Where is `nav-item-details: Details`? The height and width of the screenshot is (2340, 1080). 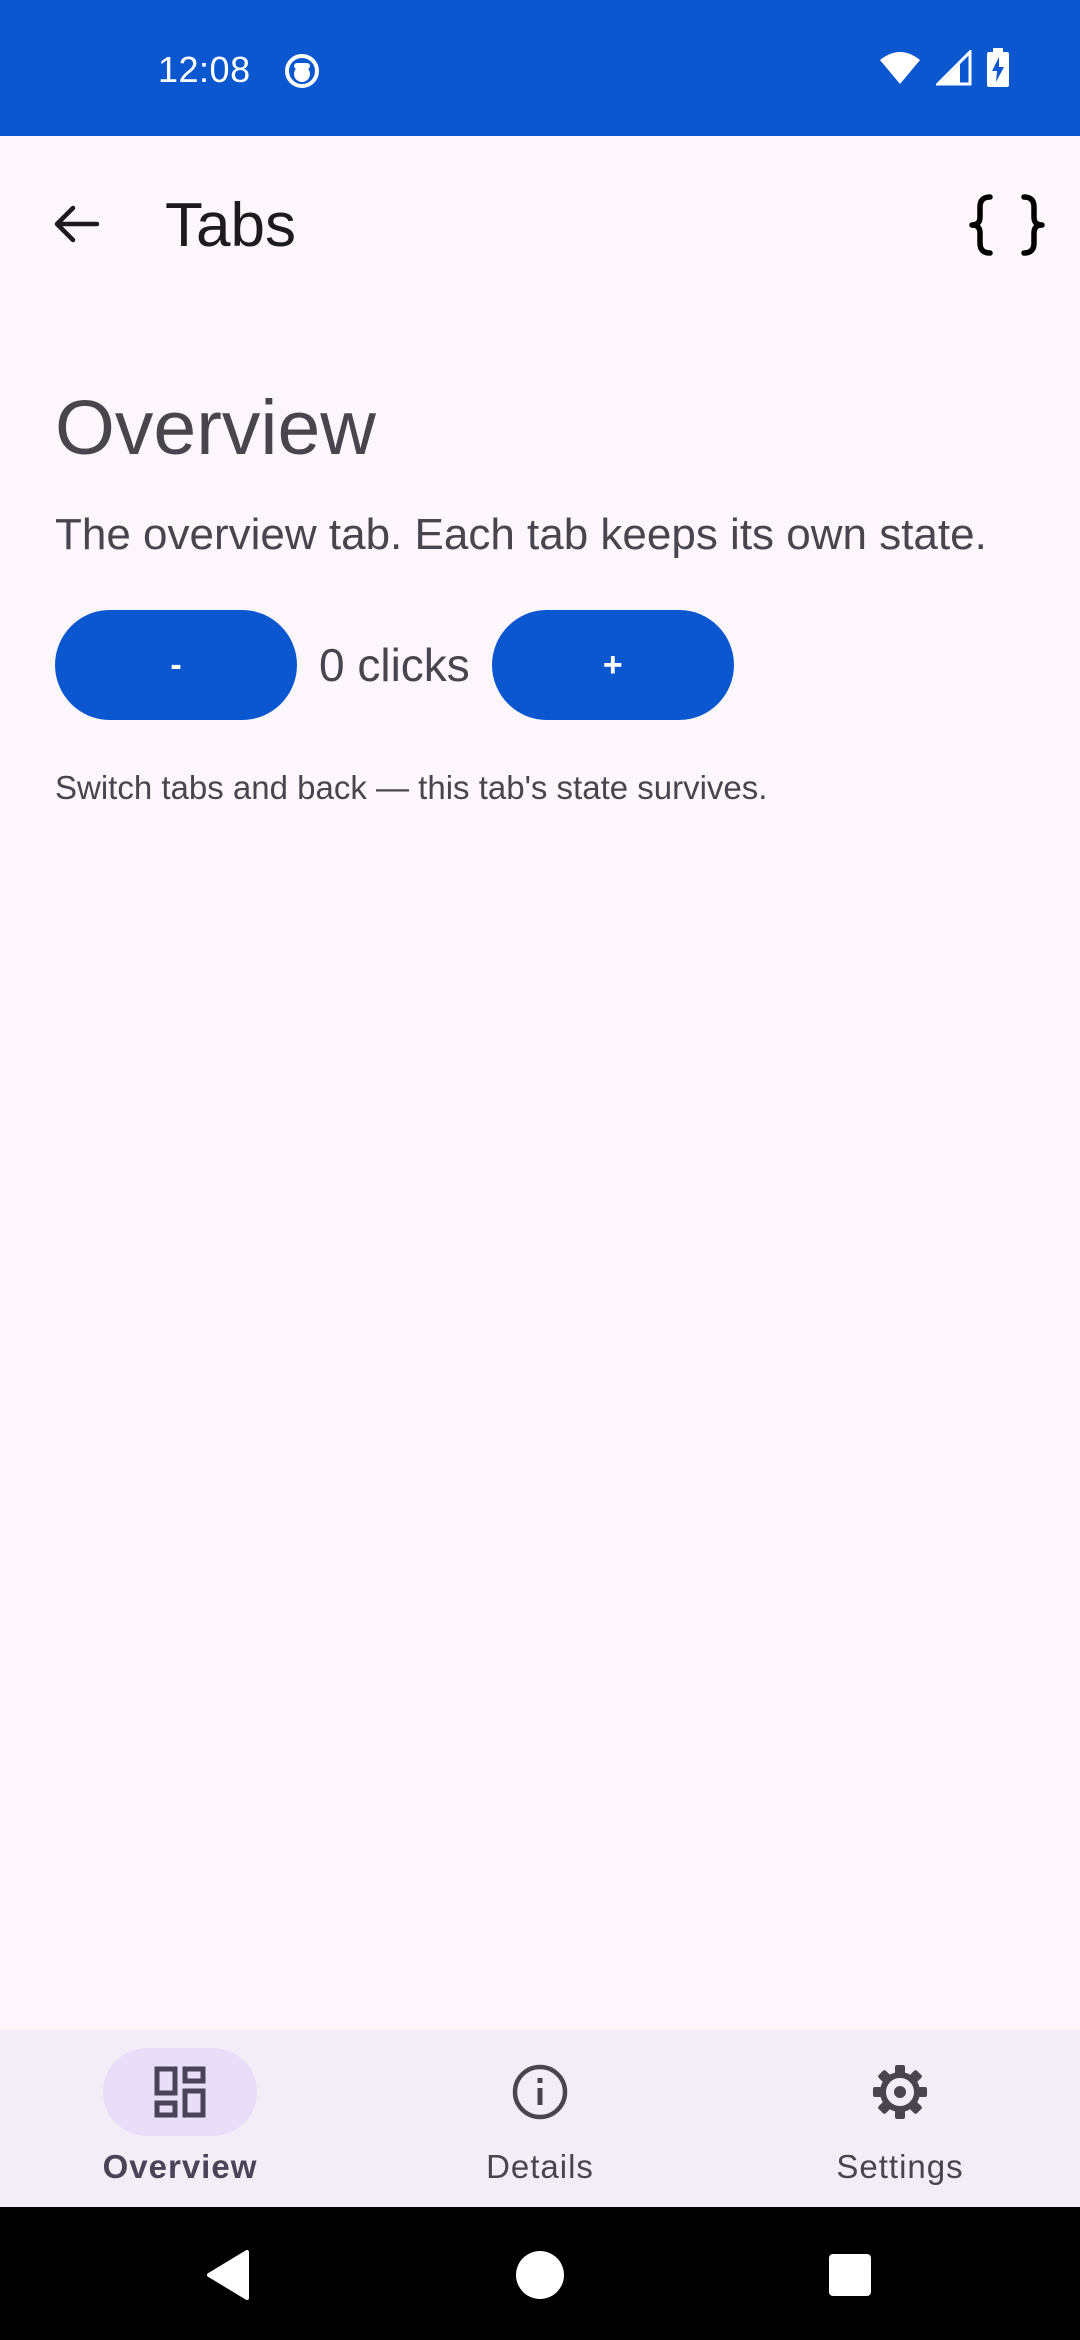
nav-item-details: Details is located at coordinates (540, 2118).